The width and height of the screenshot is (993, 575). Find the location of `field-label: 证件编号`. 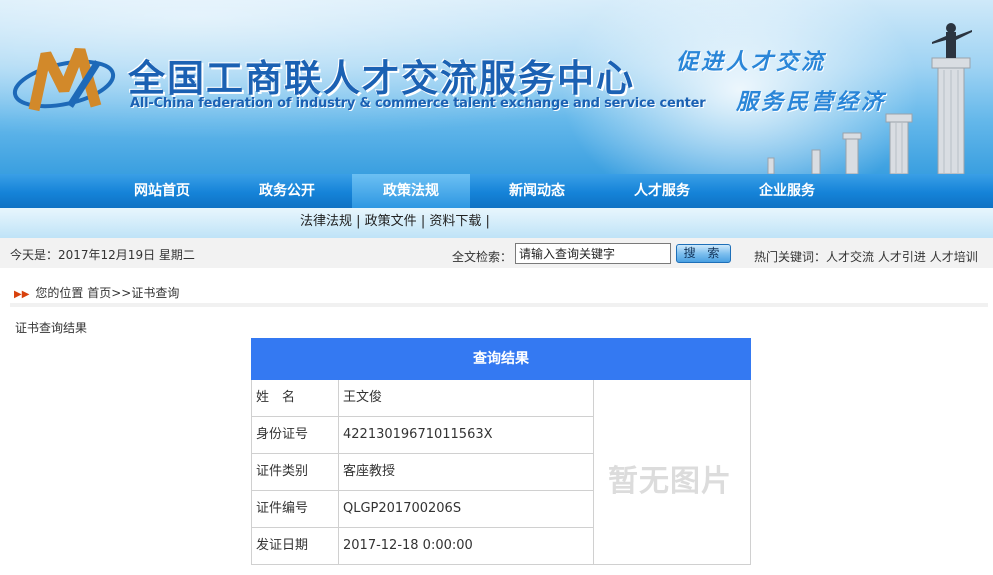

field-label: 证件编号 is located at coordinates (295, 509).